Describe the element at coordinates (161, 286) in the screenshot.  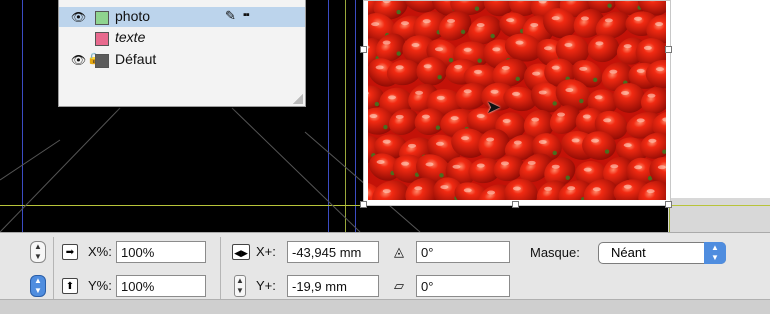
I see `scale-y-field: 100%` at that location.